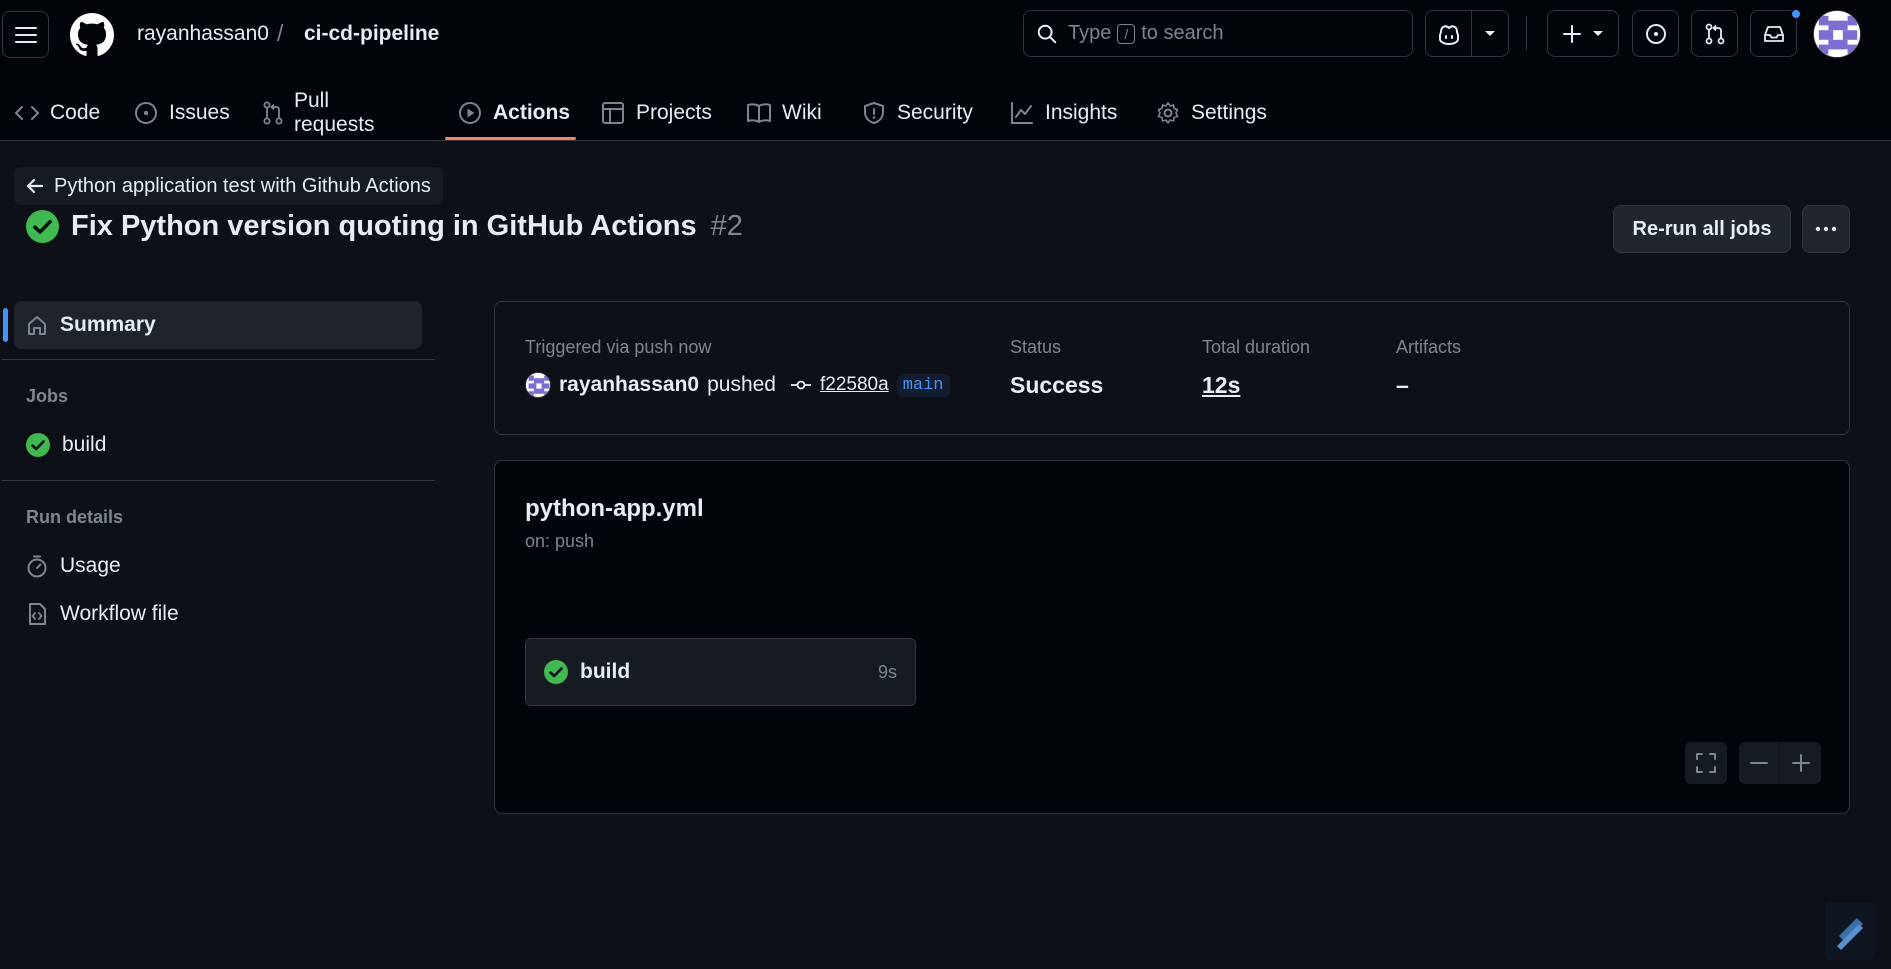 The image size is (1891, 969). I want to click on sidebar-item-workflow-file: Workflow file, so click(218, 614).